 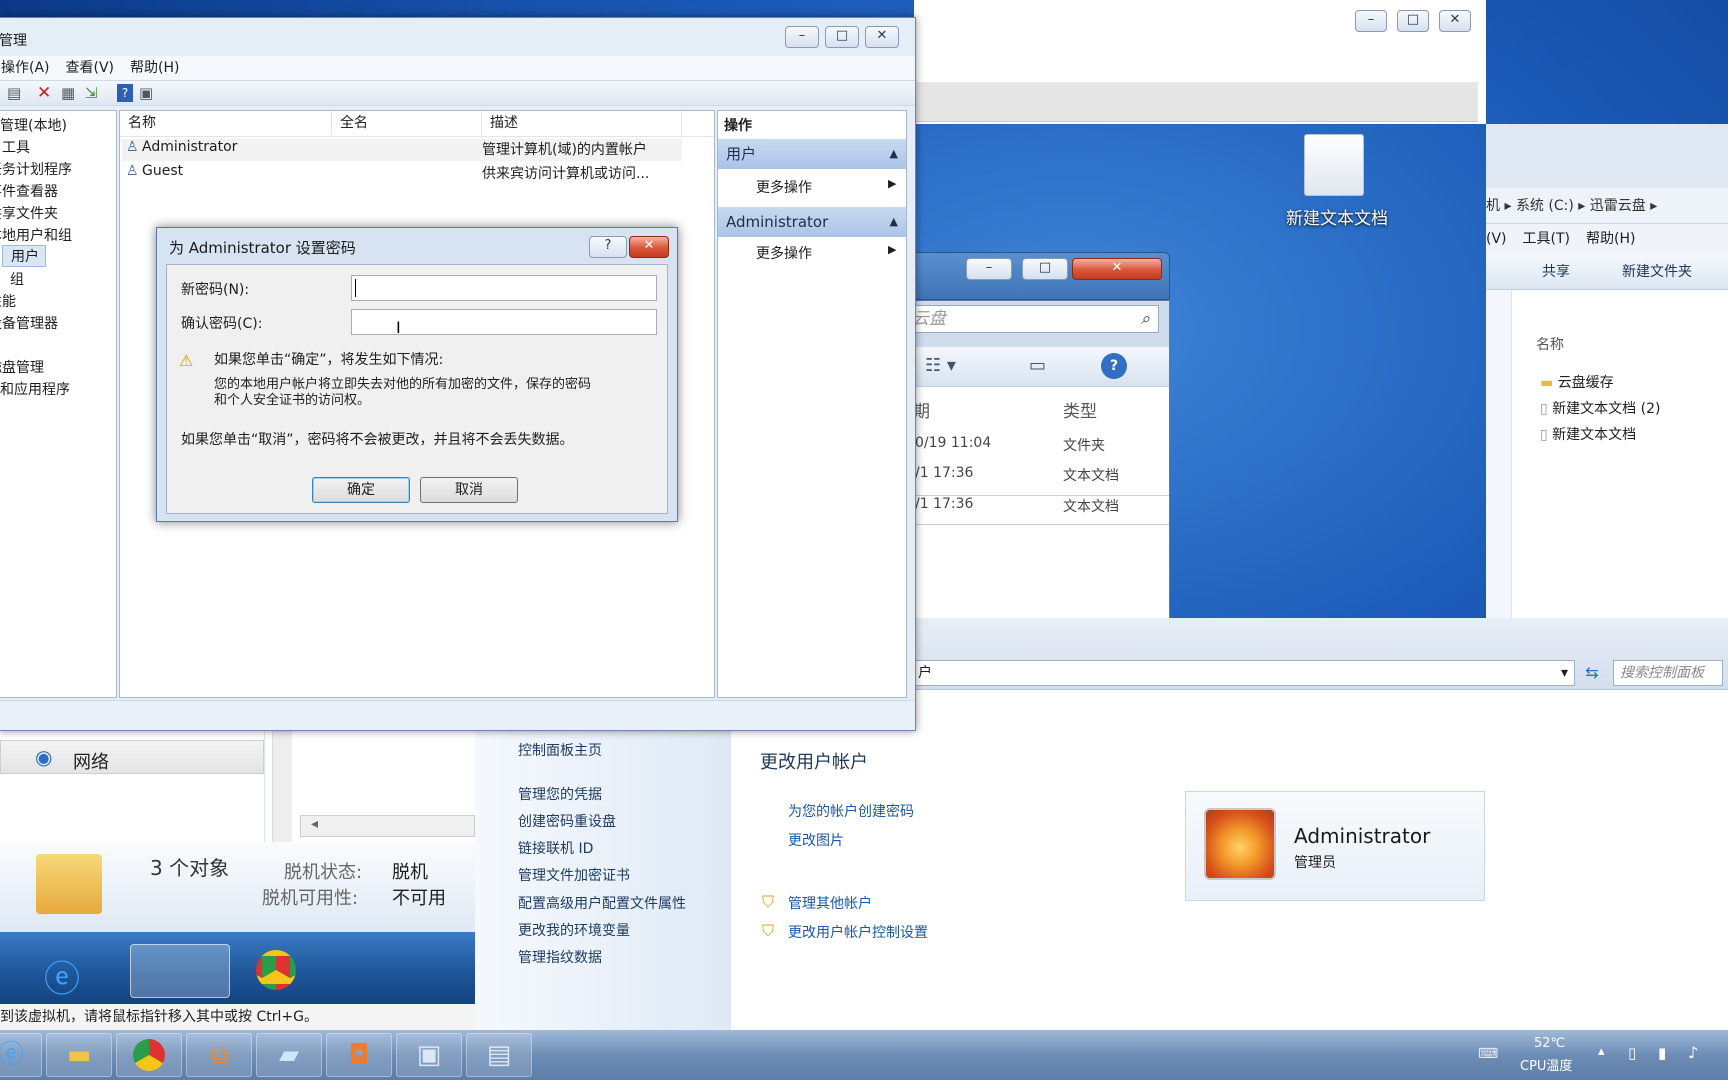 I want to click on menu-view: (V), so click(x=1496, y=239).